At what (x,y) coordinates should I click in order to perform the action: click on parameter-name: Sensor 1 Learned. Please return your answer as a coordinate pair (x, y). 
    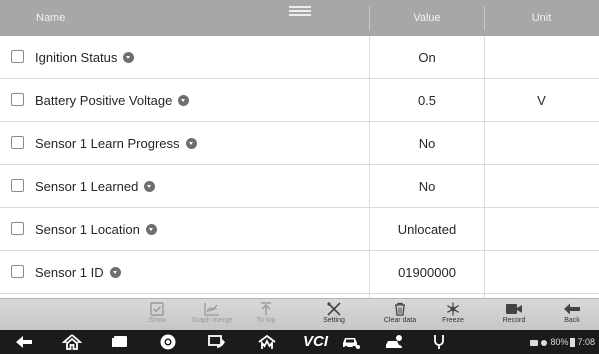
    Looking at the image, I should click on (95, 186).